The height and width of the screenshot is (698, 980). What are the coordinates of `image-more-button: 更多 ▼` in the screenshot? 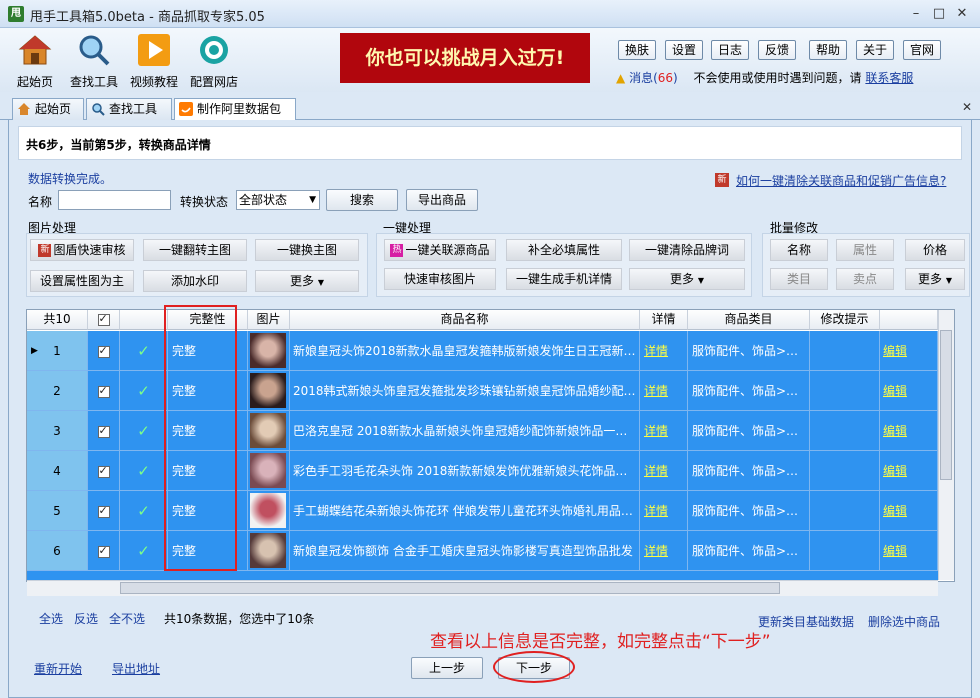 It's located at (307, 281).